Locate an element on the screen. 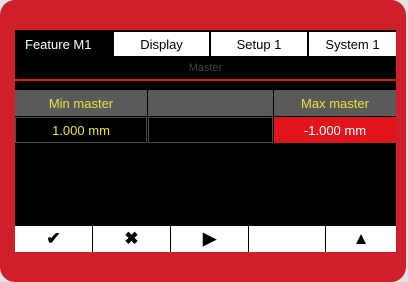 This screenshot has width=408, height=282. page-title: Master is located at coordinates (205, 68).